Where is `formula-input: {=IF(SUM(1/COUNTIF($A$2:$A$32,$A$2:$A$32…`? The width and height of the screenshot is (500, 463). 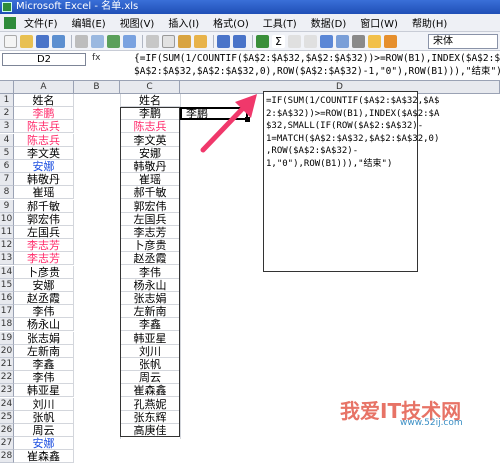 formula-input: {=IF(SUM(1/COUNTIF($A$2:$A$32,$A$2:$A$32… is located at coordinates (317, 65).